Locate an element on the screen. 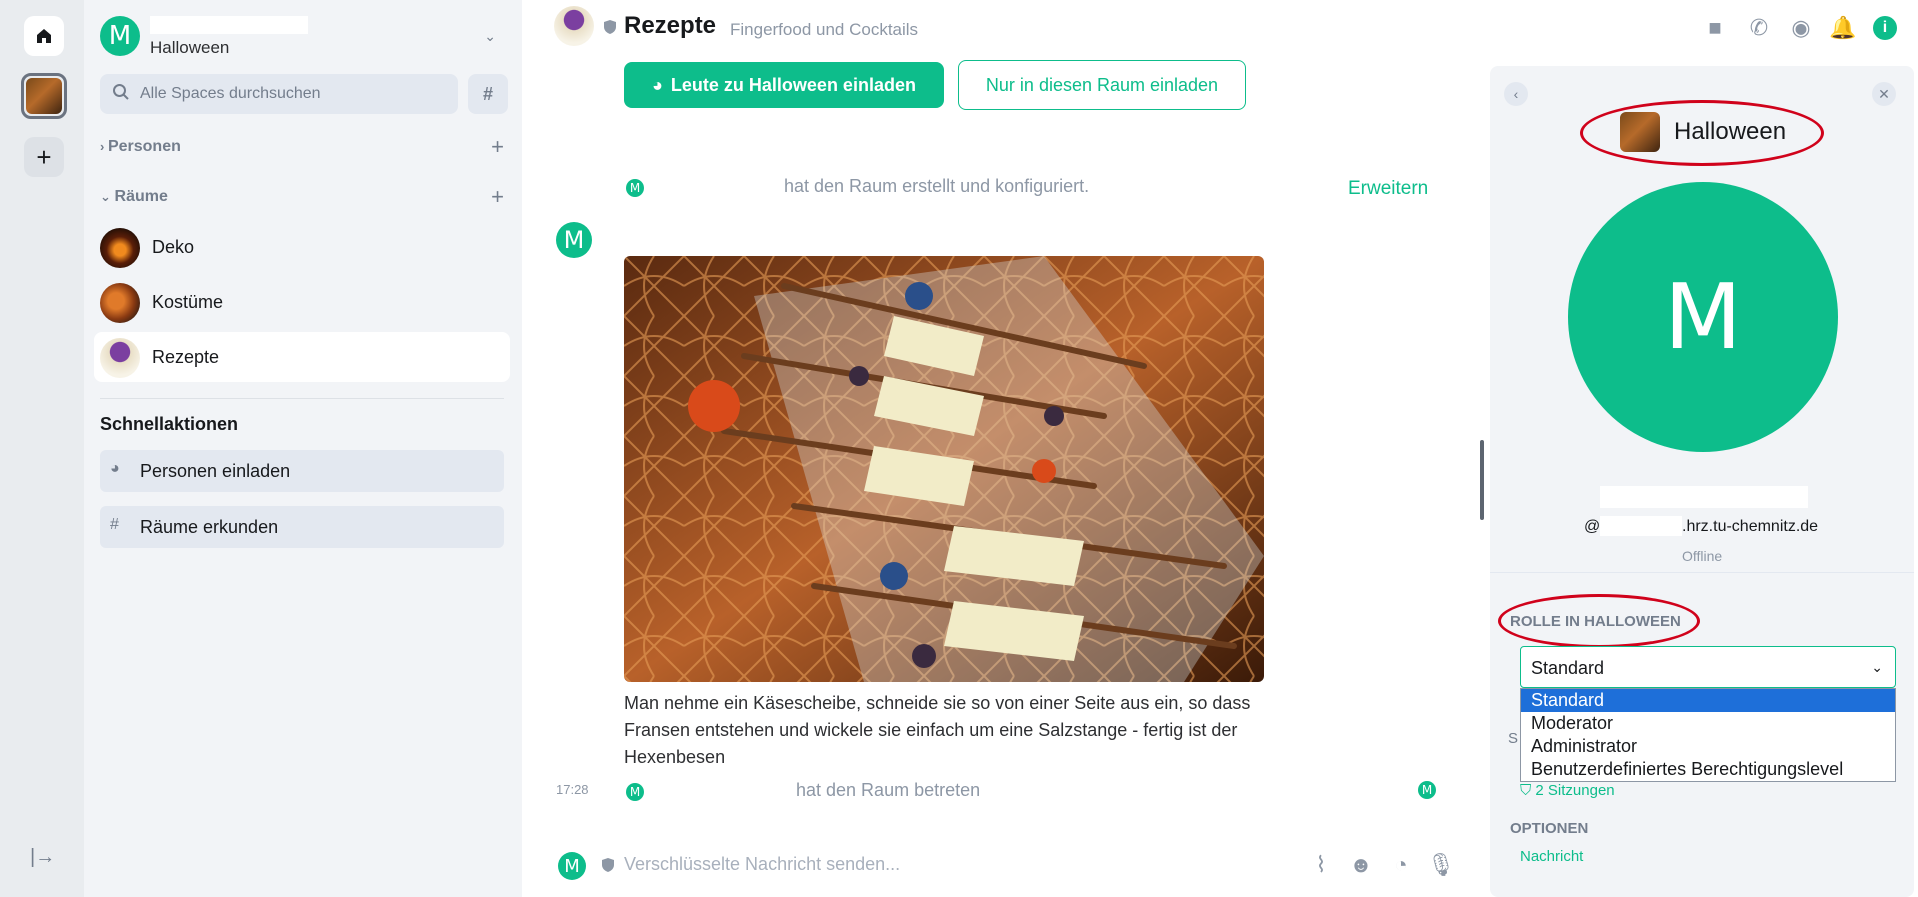 The height and width of the screenshot is (897, 1918). read-receipt-avatar: M is located at coordinates (1427, 790).